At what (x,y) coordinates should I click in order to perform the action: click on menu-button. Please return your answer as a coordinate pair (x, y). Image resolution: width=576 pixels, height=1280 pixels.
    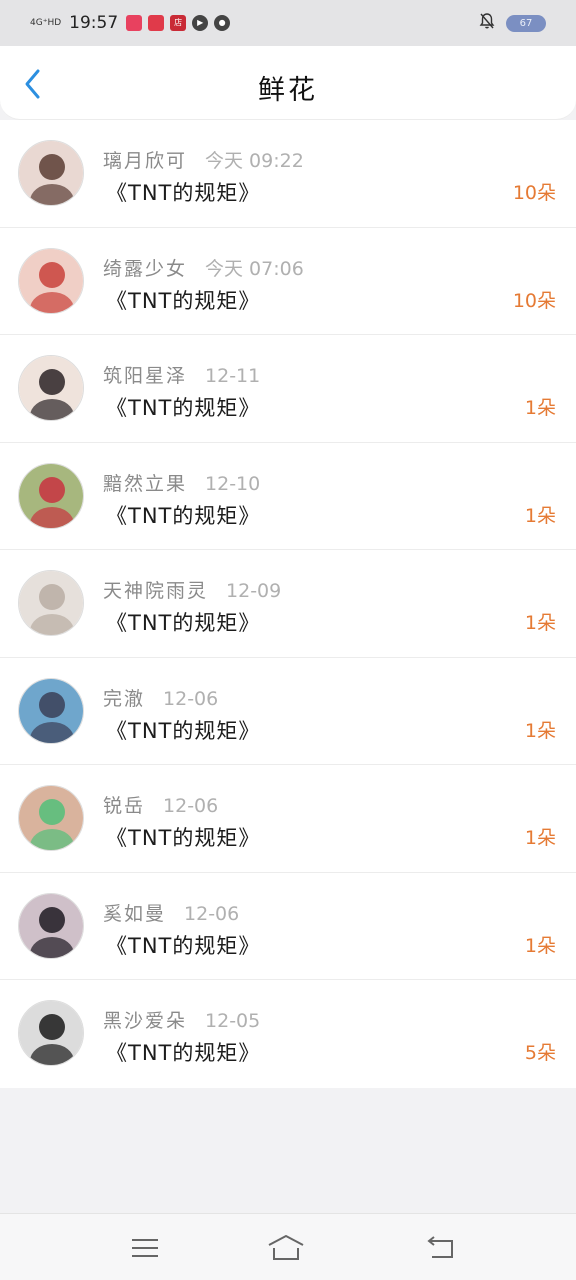
    Looking at the image, I should click on (145, 1248).